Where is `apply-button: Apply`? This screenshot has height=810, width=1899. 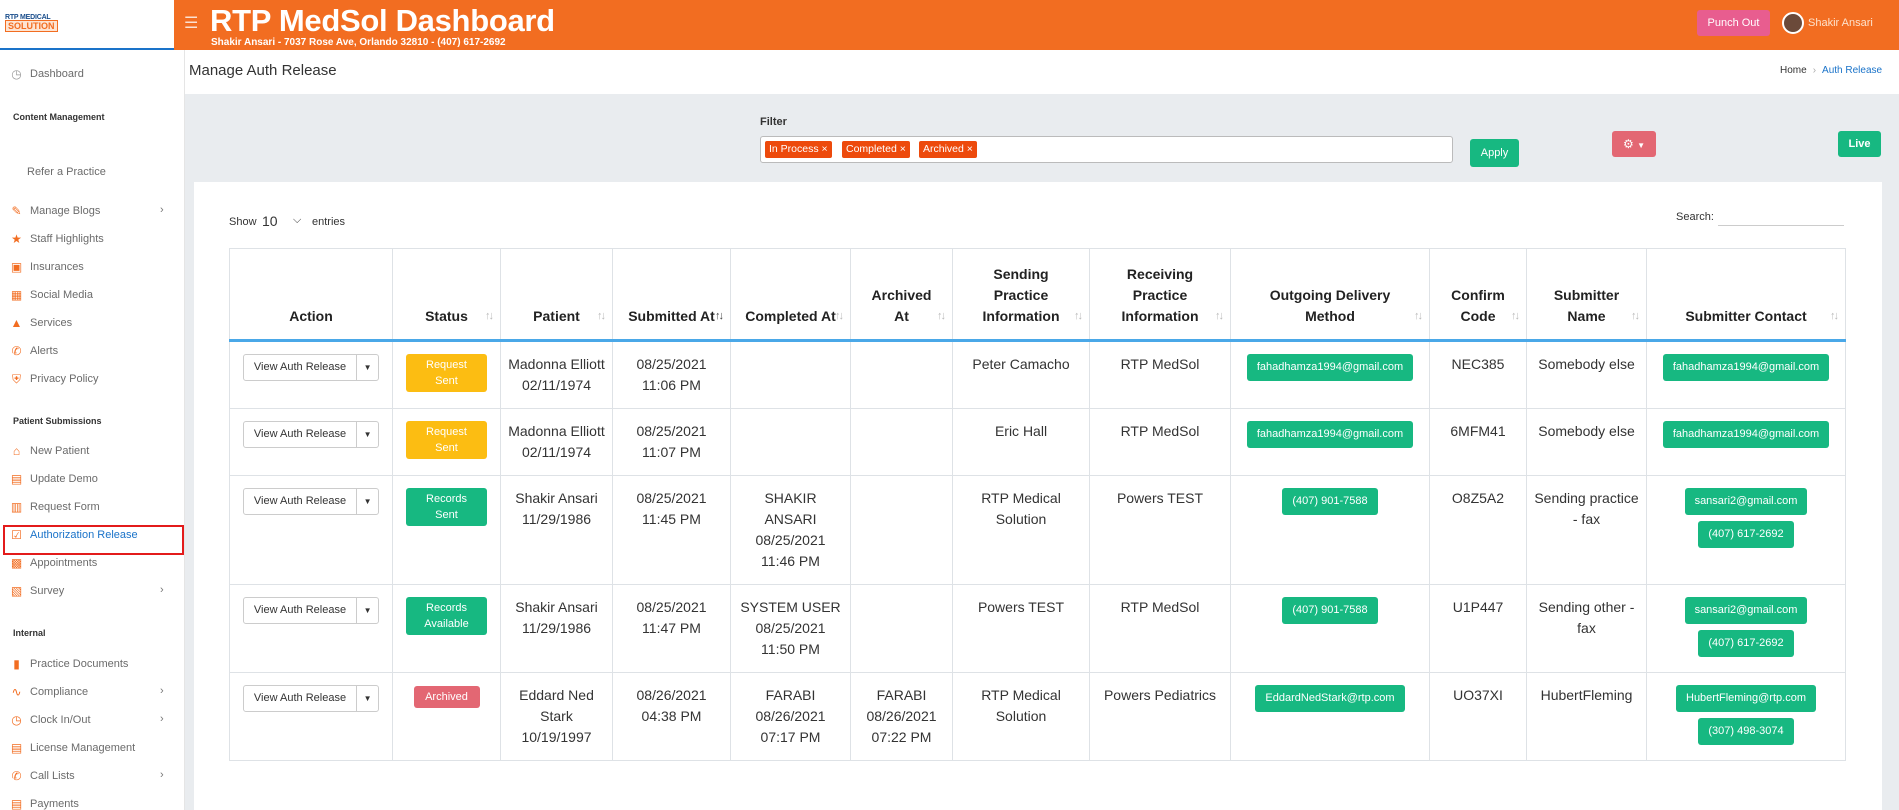
apply-button: Apply is located at coordinates (1494, 153).